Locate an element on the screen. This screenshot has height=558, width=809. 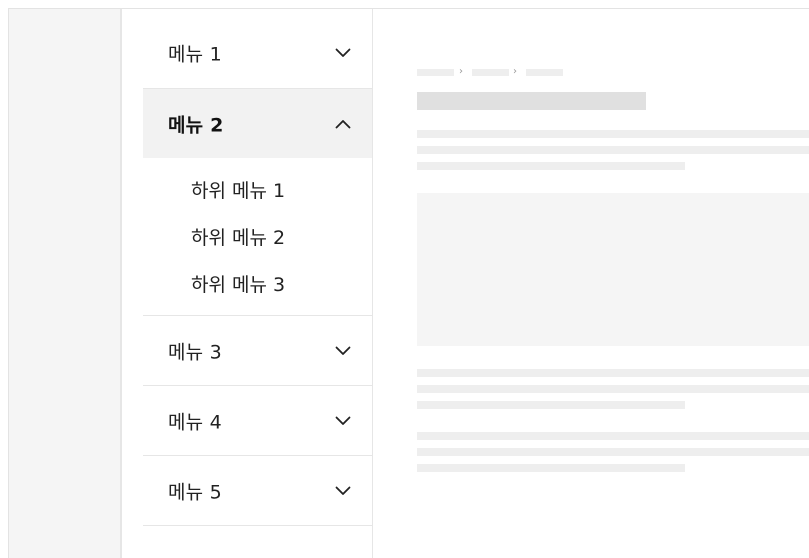
left-gutter is located at coordinates (64, 283).